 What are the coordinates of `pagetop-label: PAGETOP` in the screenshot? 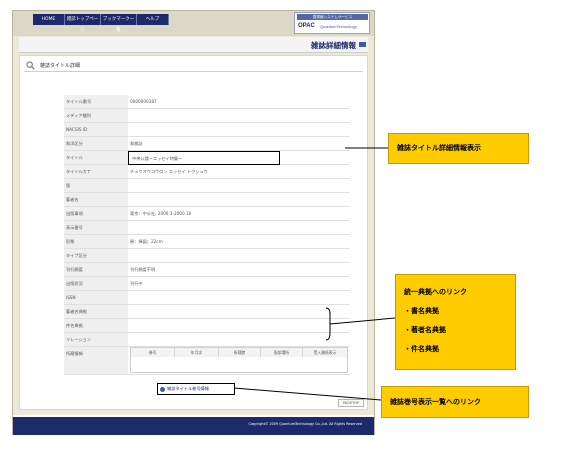 It's located at (351, 403).